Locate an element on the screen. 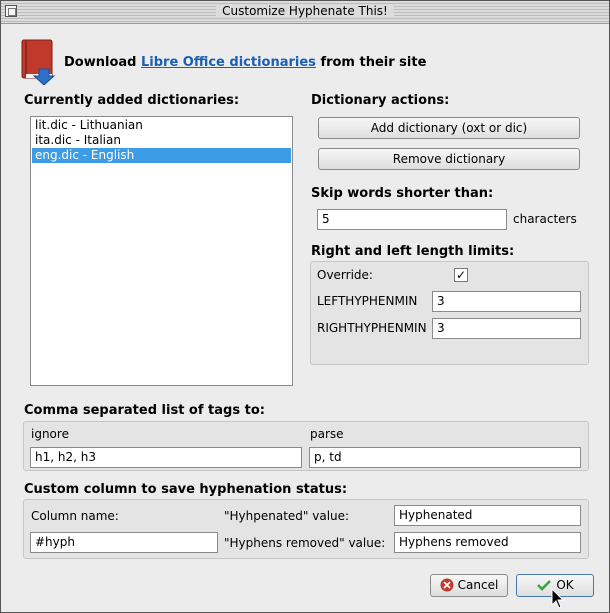 The image size is (610, 613). hyphens-removed-input: Hyphens removed is located at coordinates (487, 542).